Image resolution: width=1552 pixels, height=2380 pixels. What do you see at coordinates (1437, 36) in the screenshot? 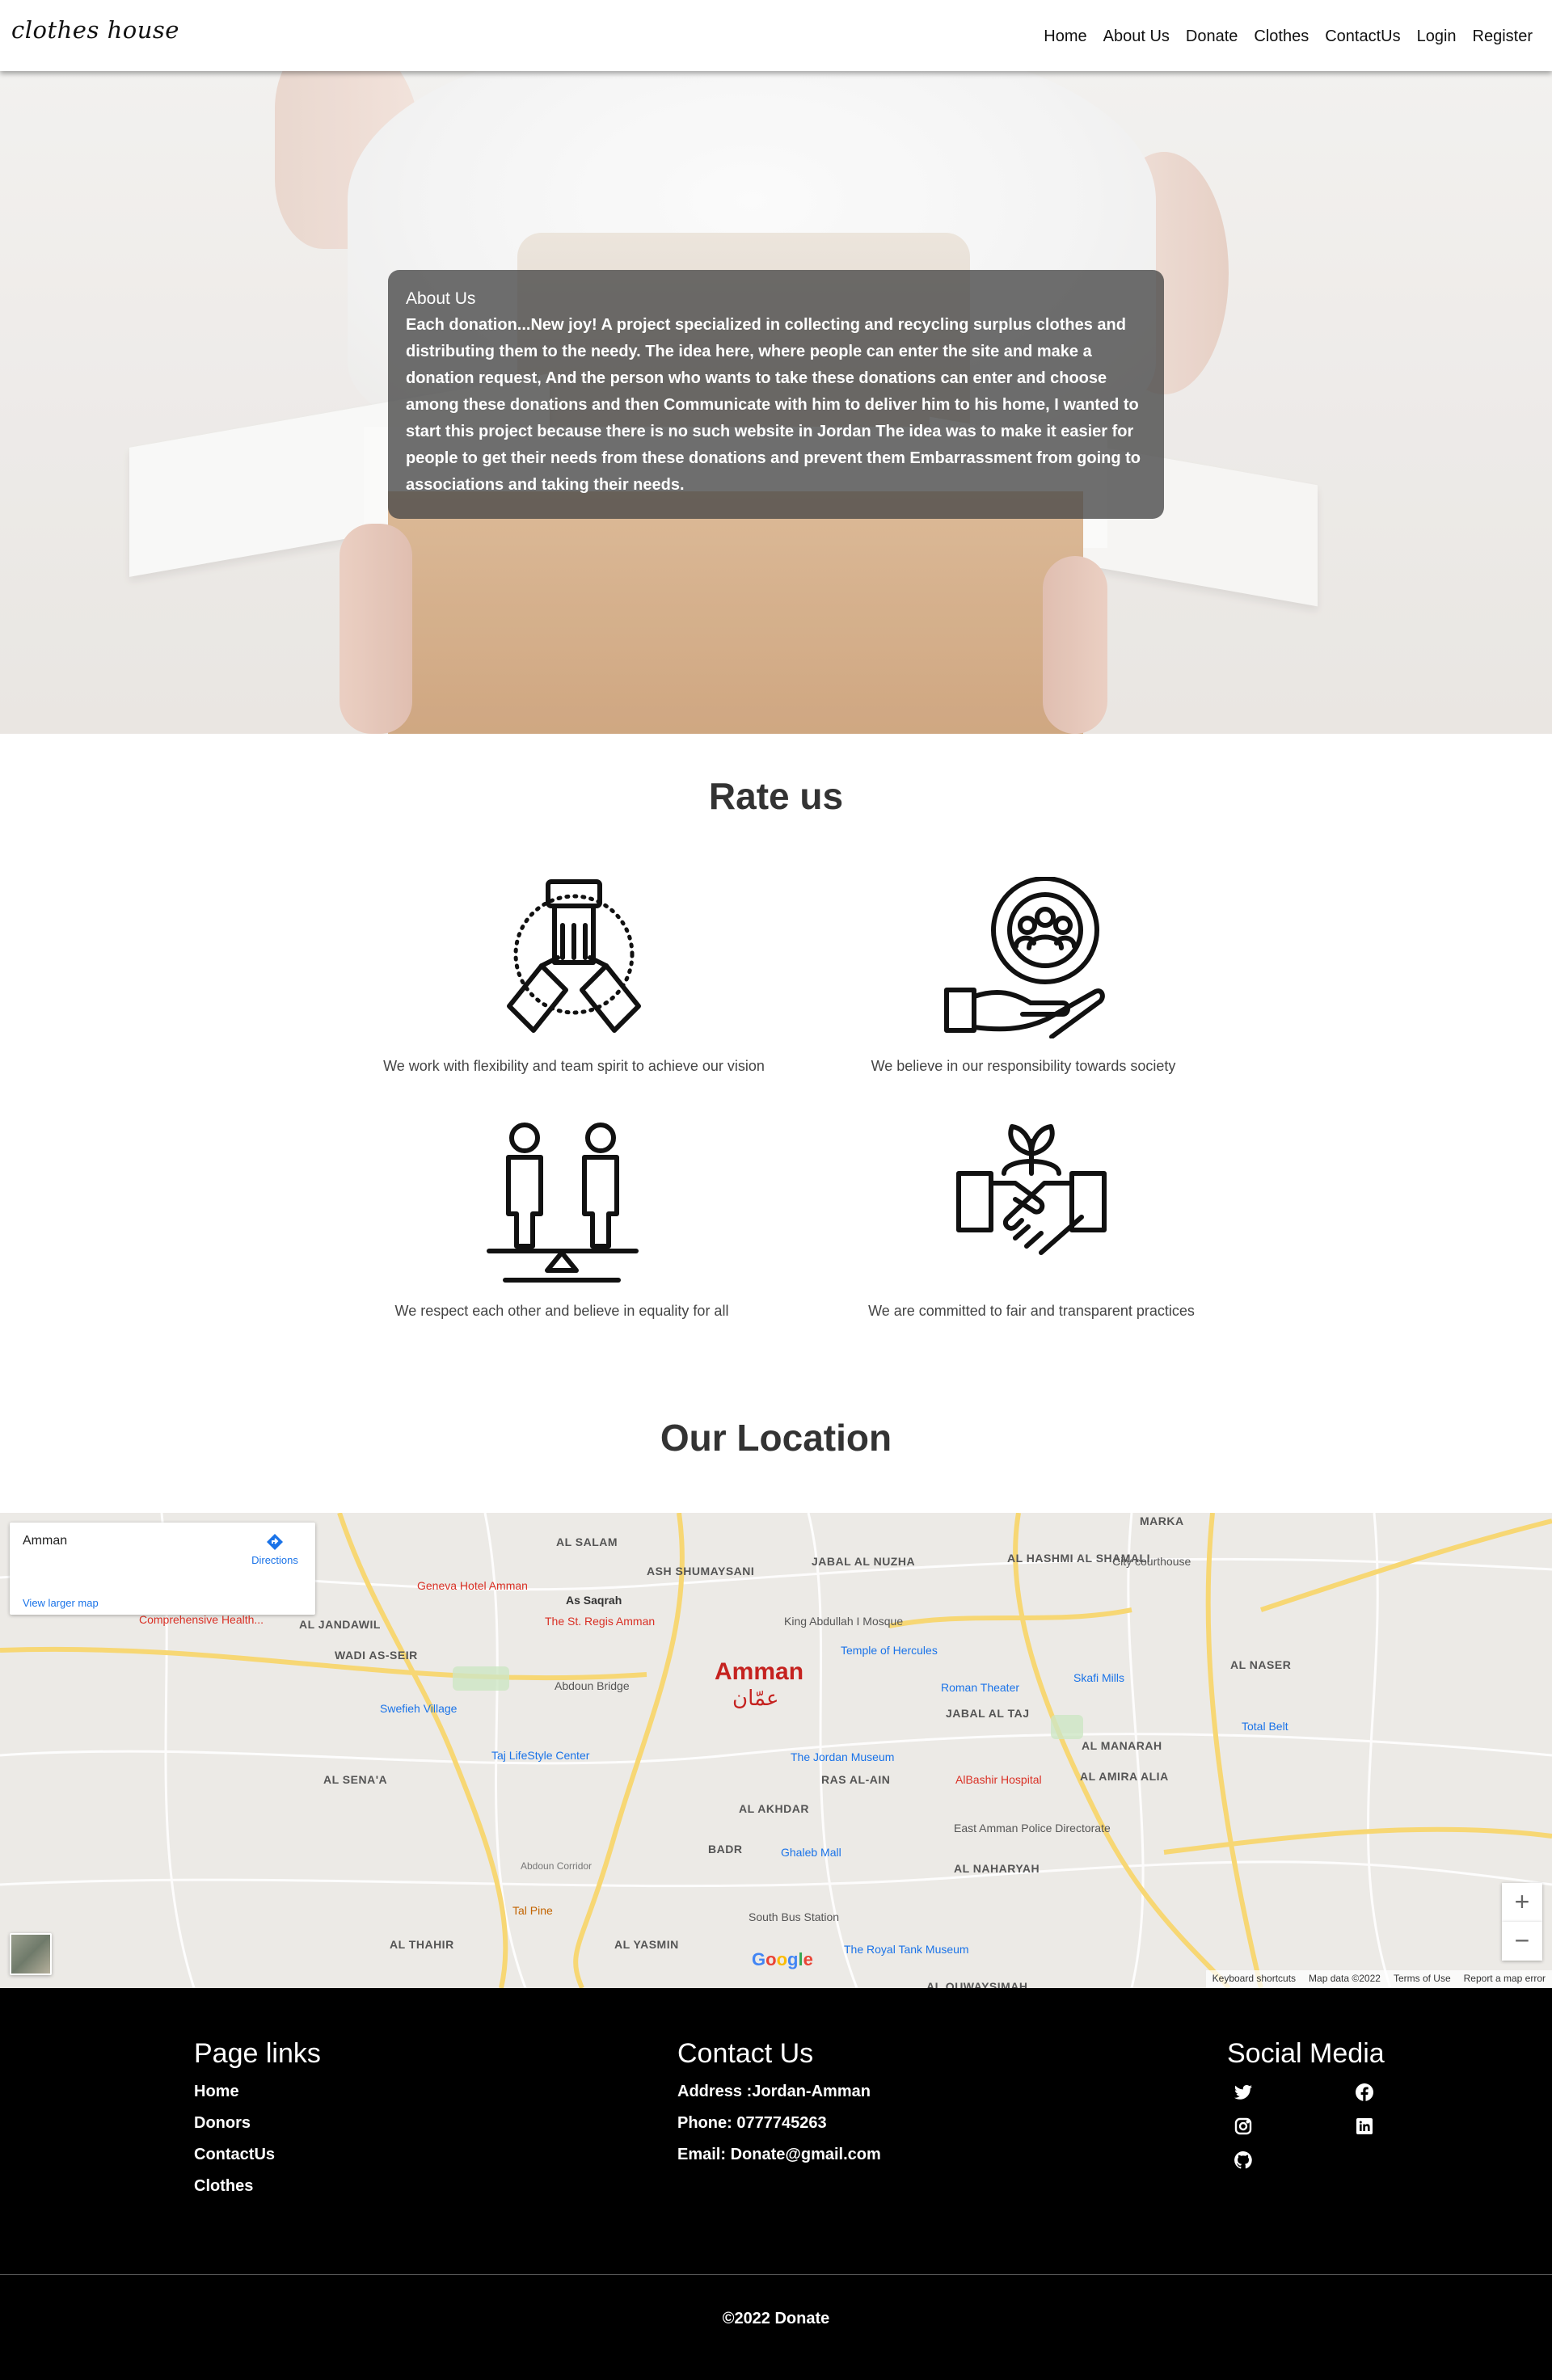
I see `nav-login-link: Login` at bounding box center [1437, 36].